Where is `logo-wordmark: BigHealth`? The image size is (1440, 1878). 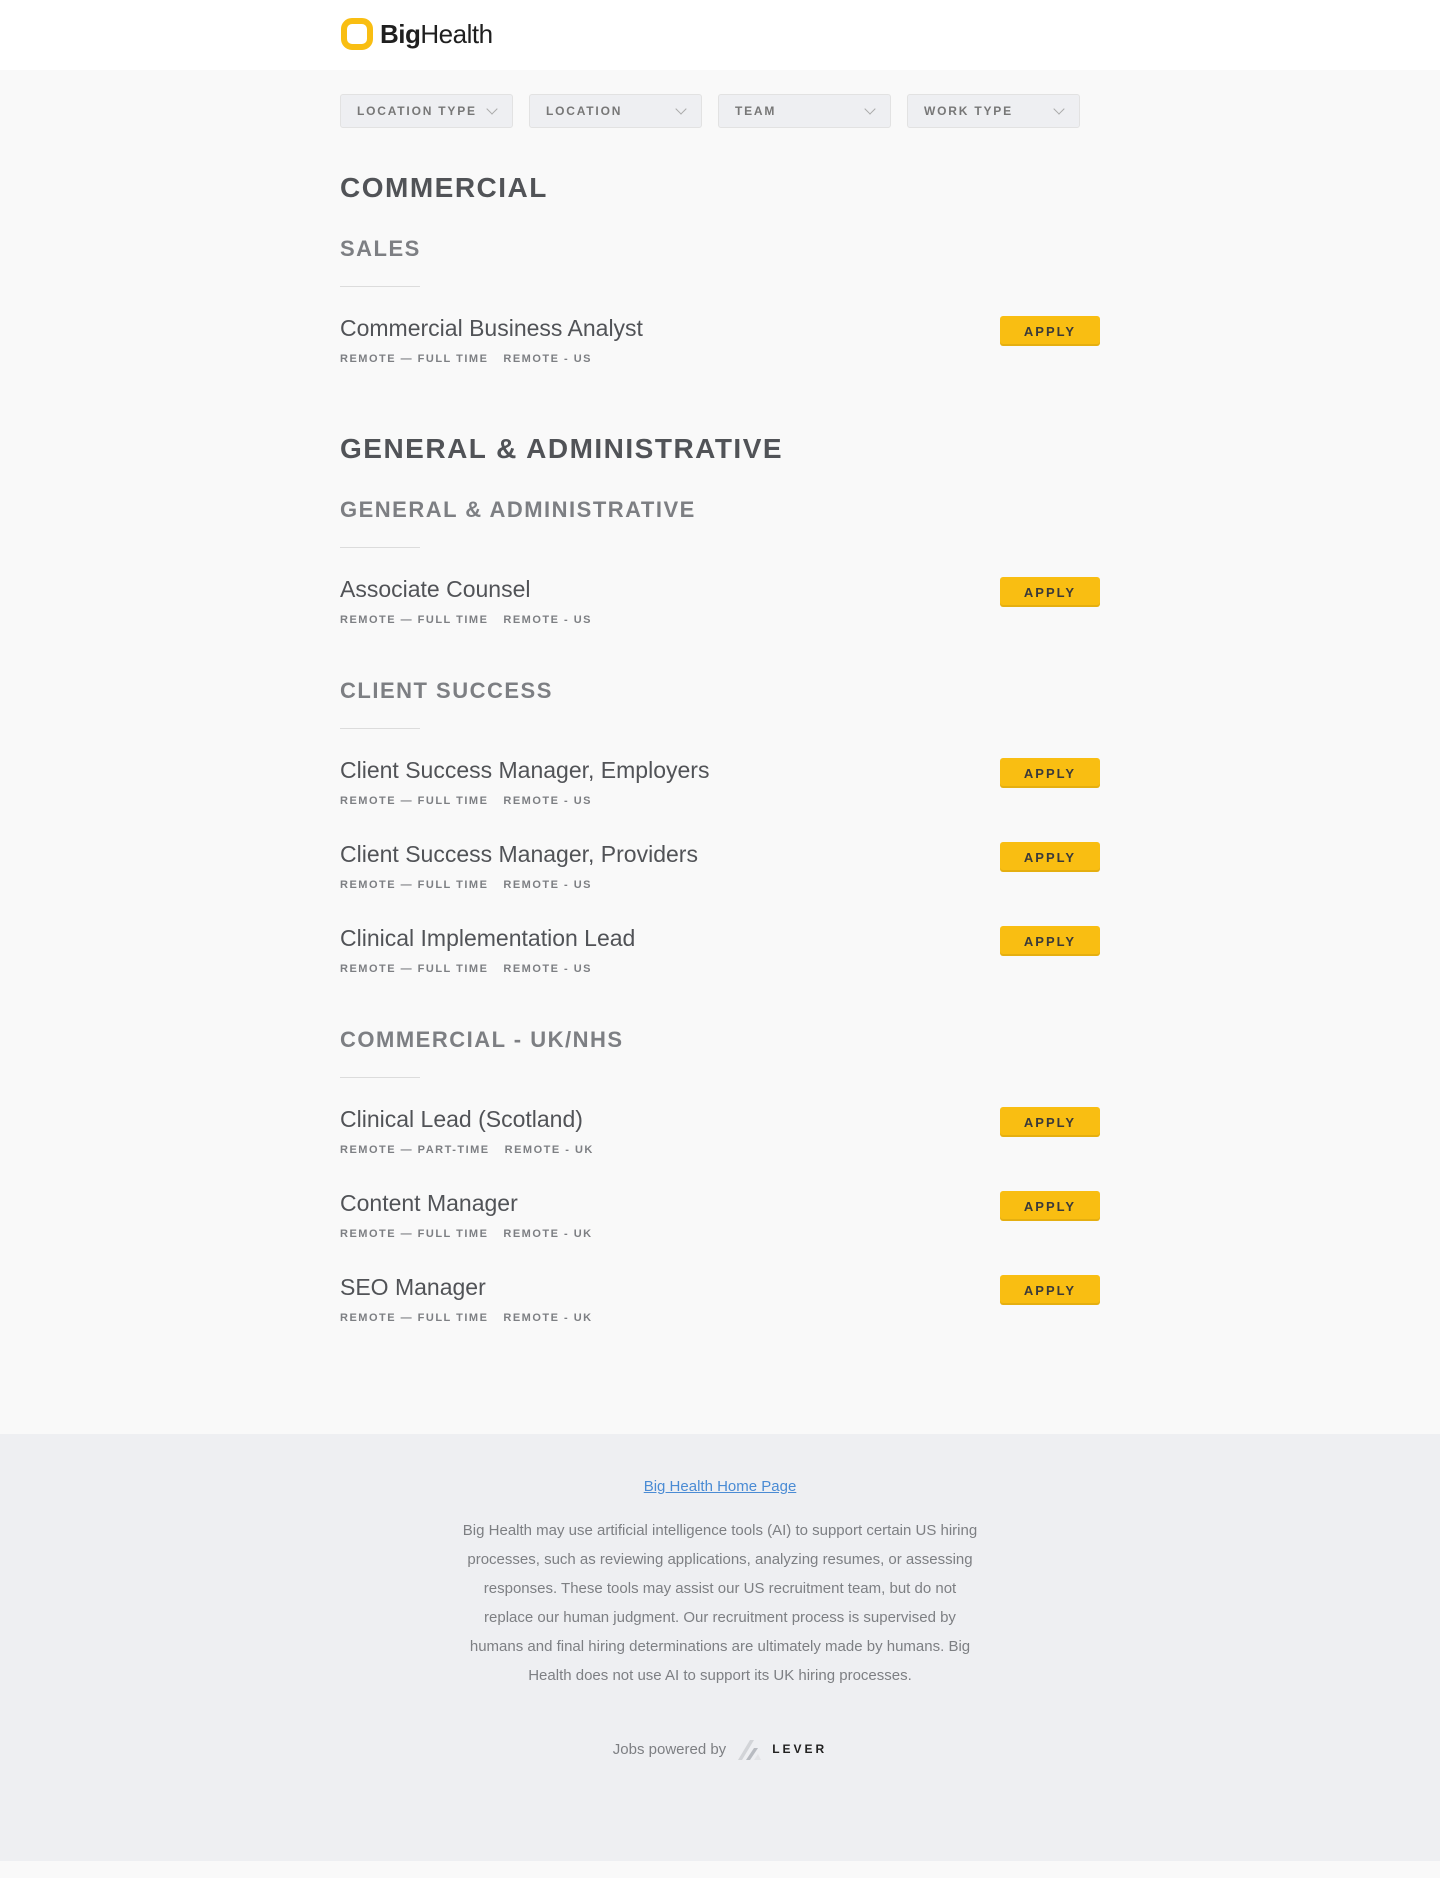 logo-wordmark: BigHealth is located at coordinates (436, 33).